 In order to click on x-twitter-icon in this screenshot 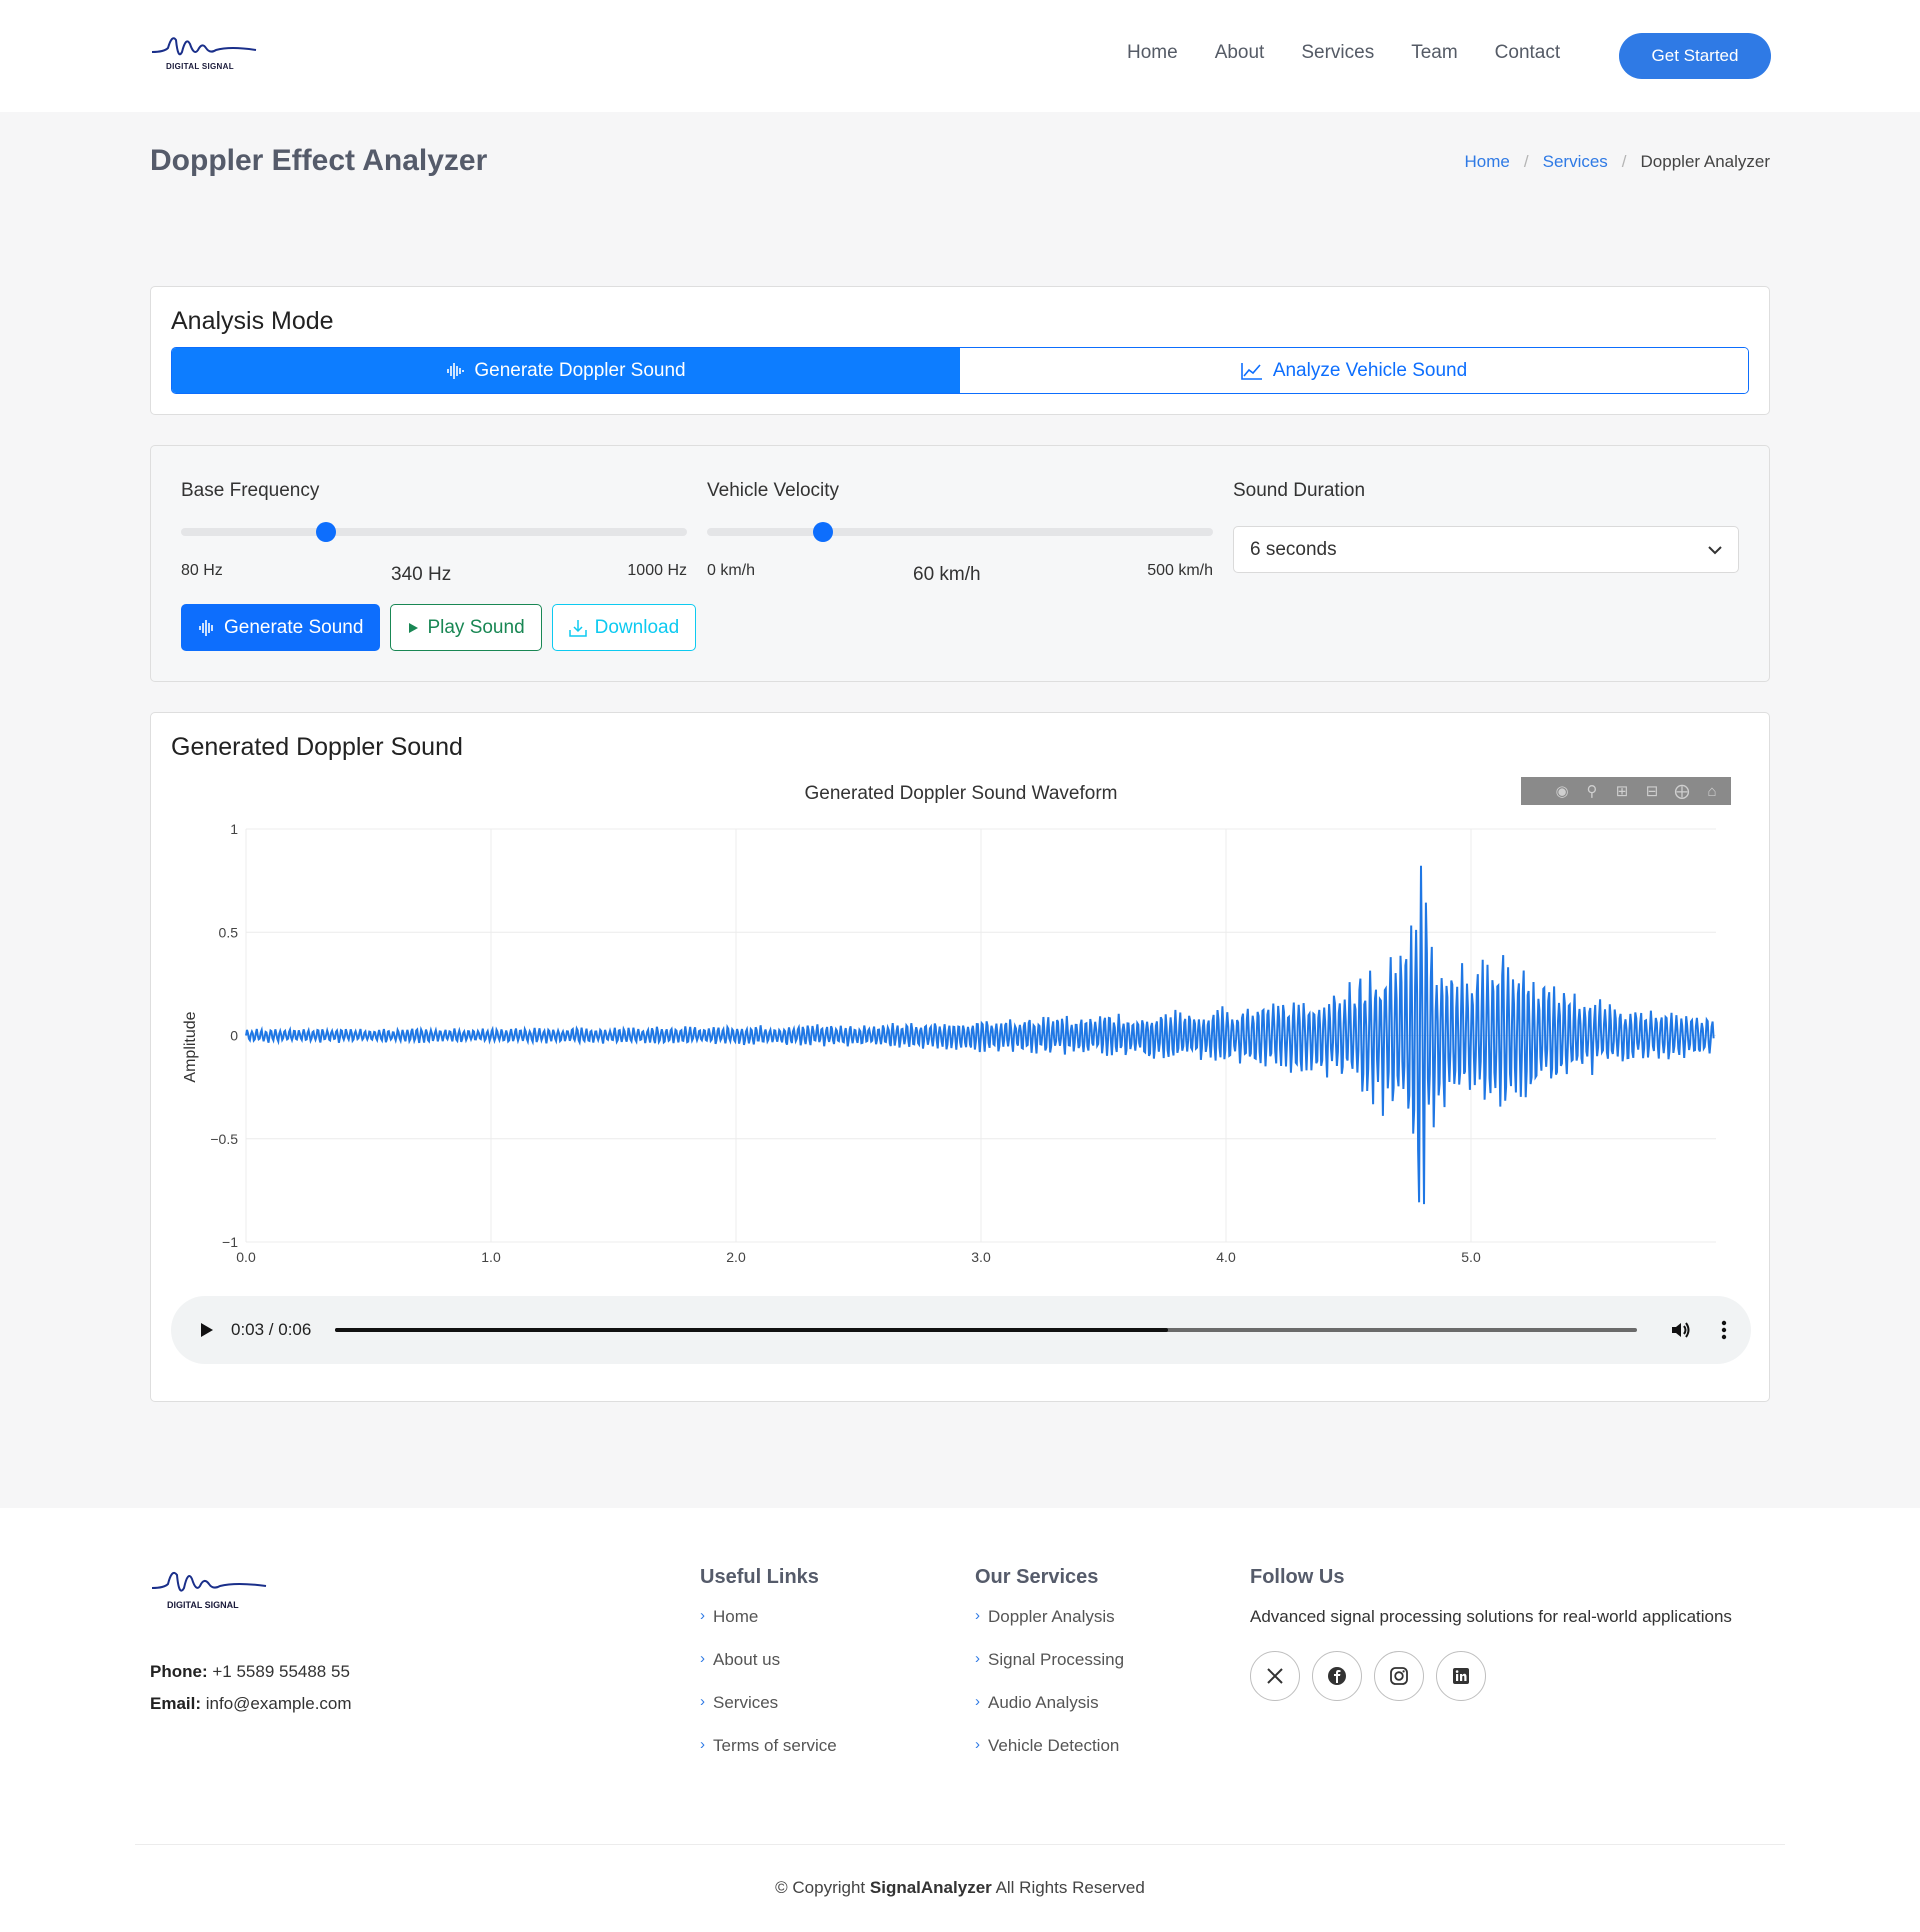, I will do `click(1275, 1676)`.